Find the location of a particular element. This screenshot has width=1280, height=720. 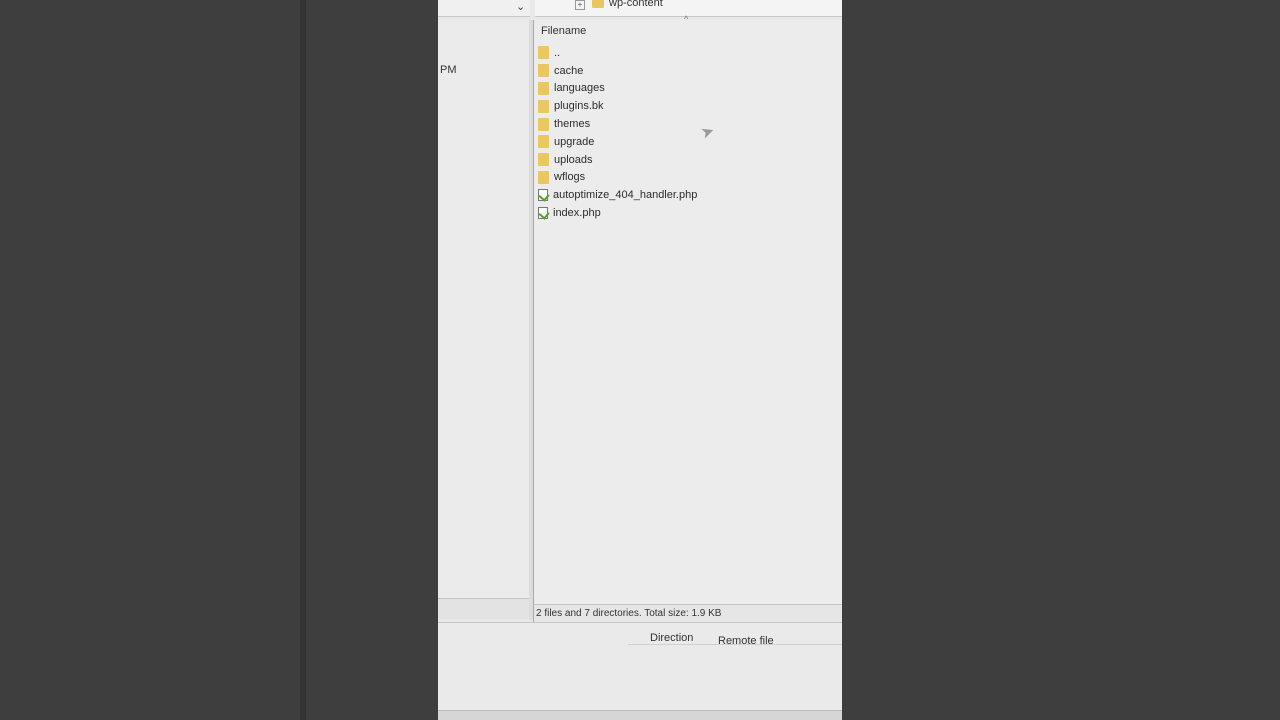

column-header-remote-file: Remote file is located at coordinates (746, 641).